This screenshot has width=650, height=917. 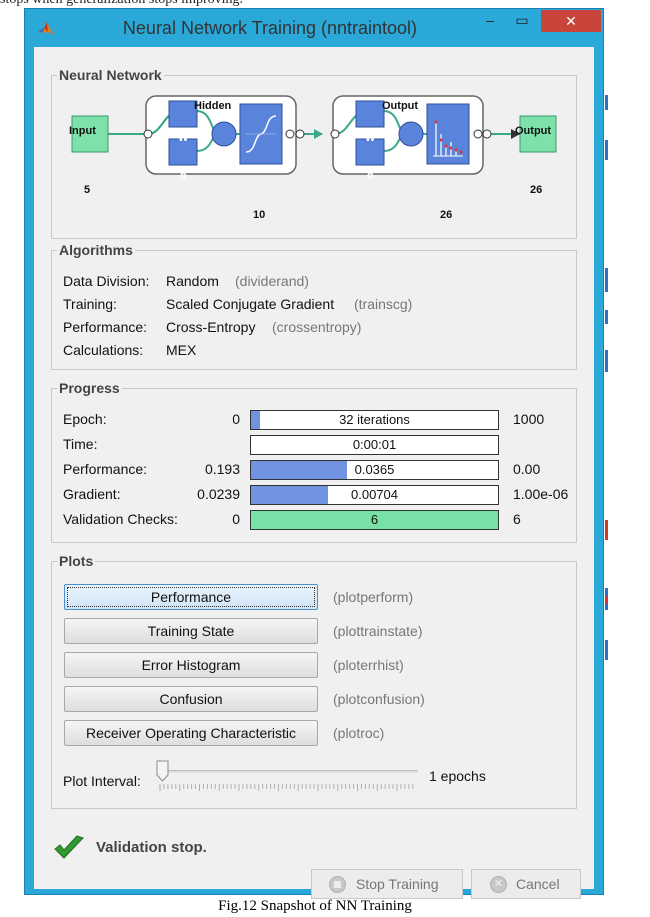 I want to click on input-size: 5, so click(x=87, y=190).